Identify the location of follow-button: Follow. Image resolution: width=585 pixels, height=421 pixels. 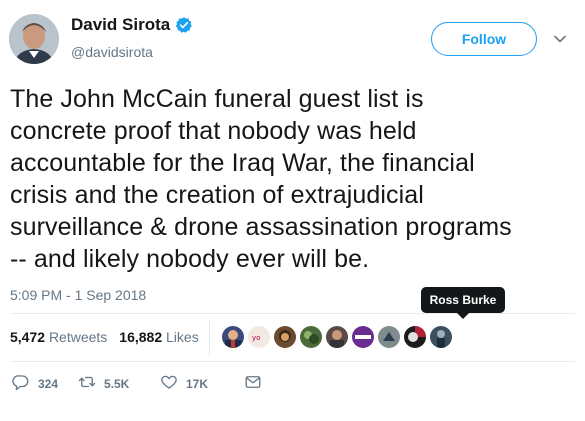
(484, 39).